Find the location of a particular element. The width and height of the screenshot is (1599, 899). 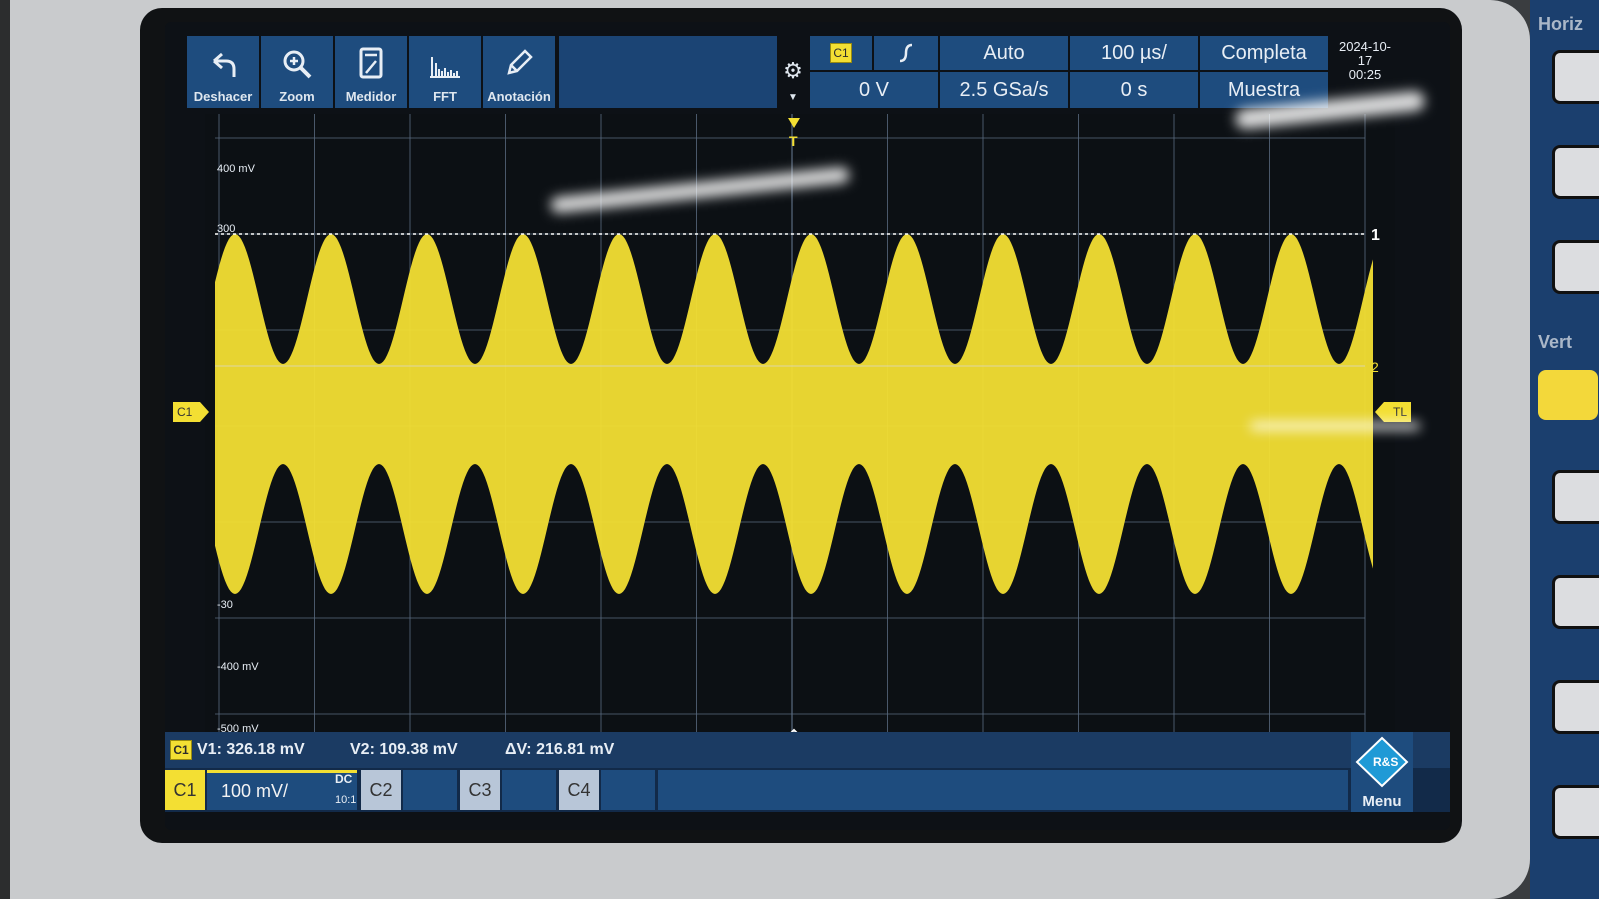

fft-icon is located at coordinates (445, 67).